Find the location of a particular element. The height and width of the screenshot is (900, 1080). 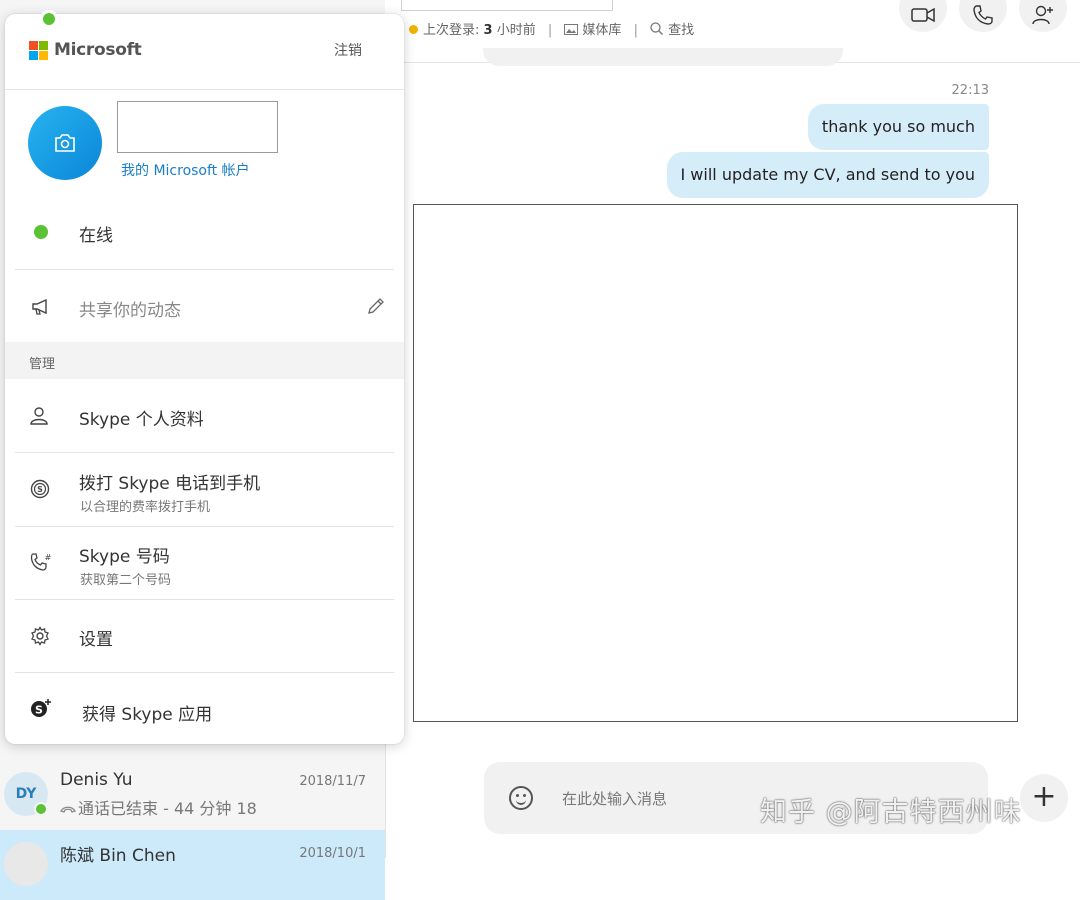

pencil-icon is located at coordinates (376, 306).